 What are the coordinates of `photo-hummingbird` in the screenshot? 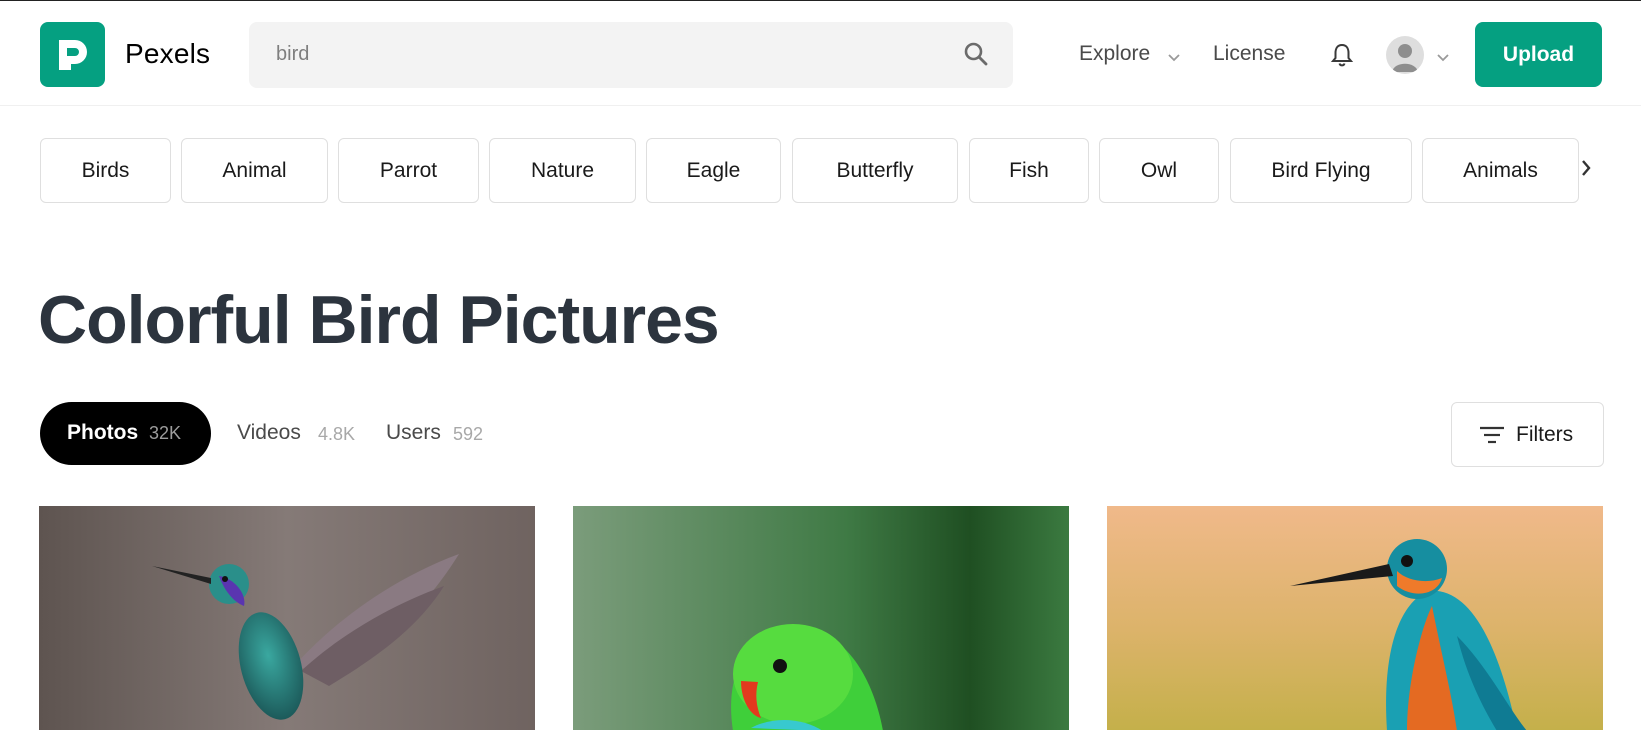 It's located at (287, 618).